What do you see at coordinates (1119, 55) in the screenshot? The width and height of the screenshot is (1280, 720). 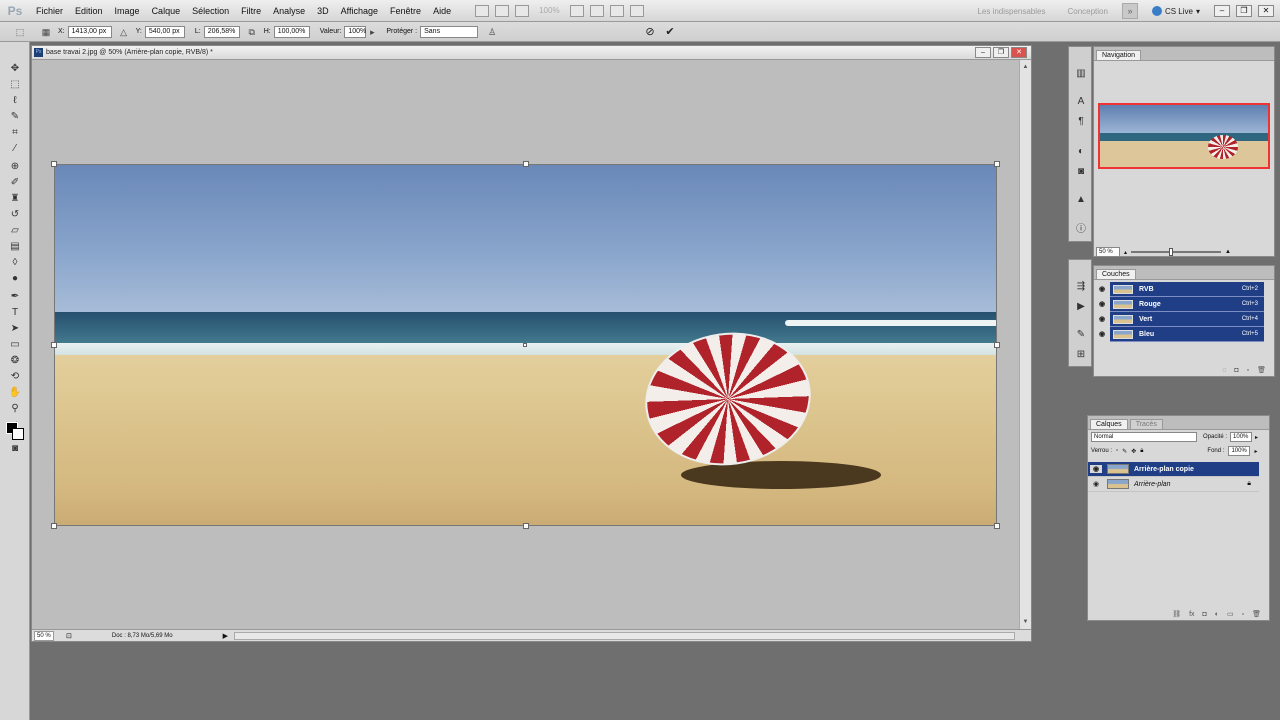 I see `tab-navigation: Navigation` at bounding box center [1119, 55].